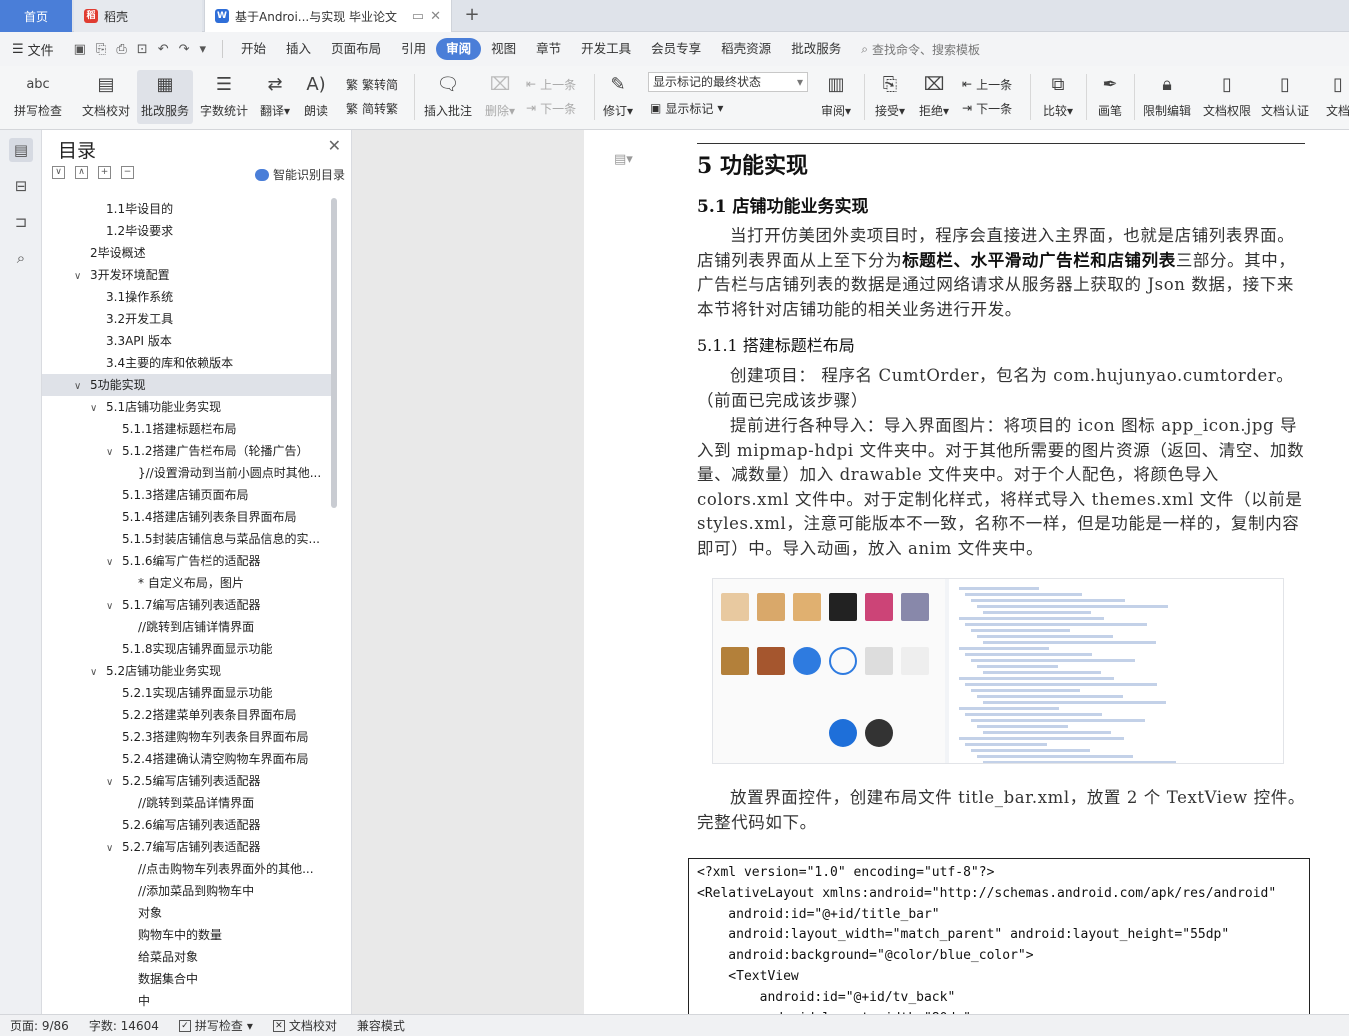 The image size is (1349, 1036). I want to click on doc-rights-button: ▯ 文档权限, so click(1227, 97).